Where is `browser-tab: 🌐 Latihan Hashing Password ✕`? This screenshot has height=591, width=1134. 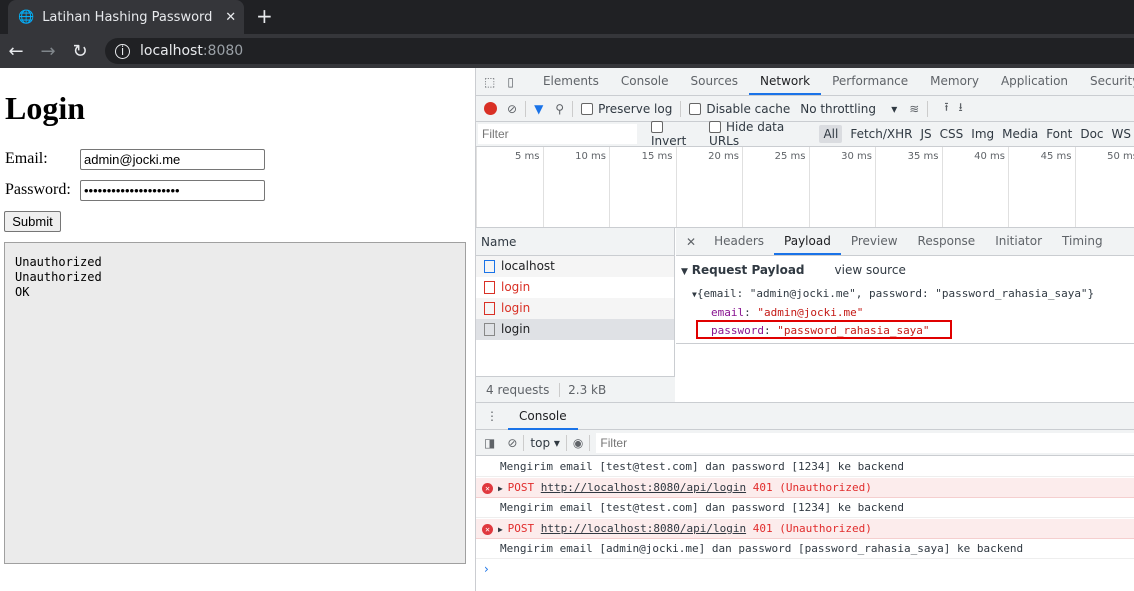
browser-tab: 🌐 Latihan Hashing Password ✕ is located at coordinates (126, 17).